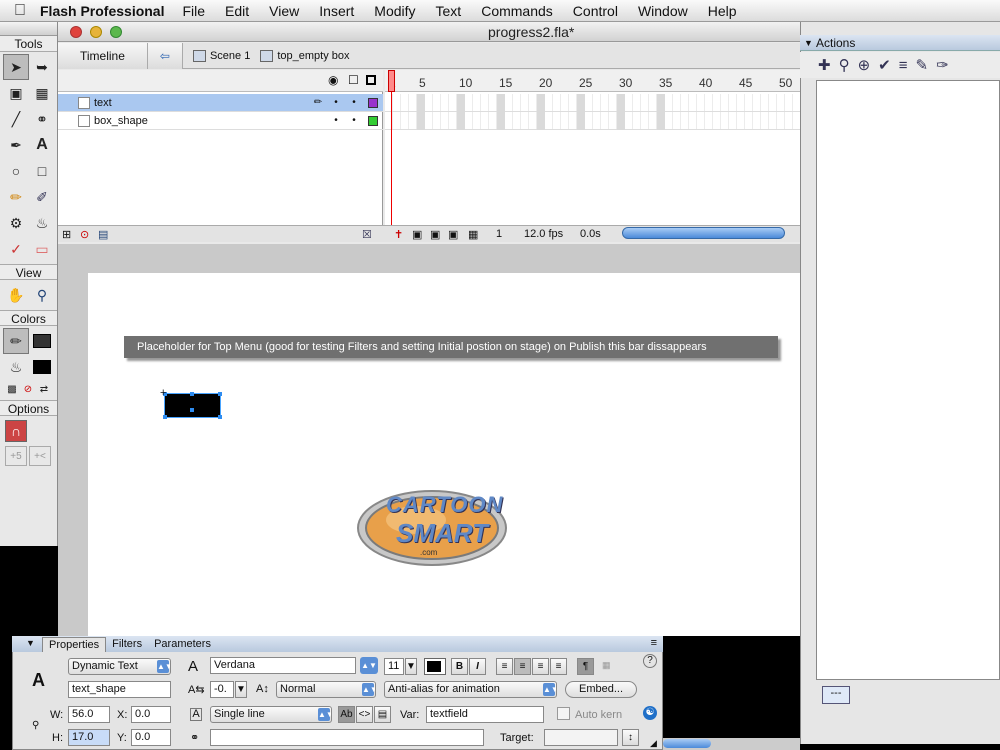  What do you see at coordinates (459, 666) in the screenshot?
I see `bold-button: B` at bounding box center [459, 666].